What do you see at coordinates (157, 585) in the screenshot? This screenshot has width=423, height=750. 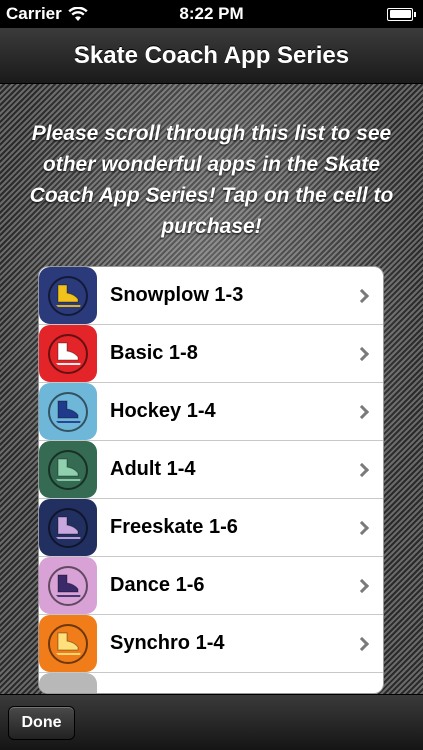 I see `list-item-label: Dance 1-6` at bounding box center [157, 585].